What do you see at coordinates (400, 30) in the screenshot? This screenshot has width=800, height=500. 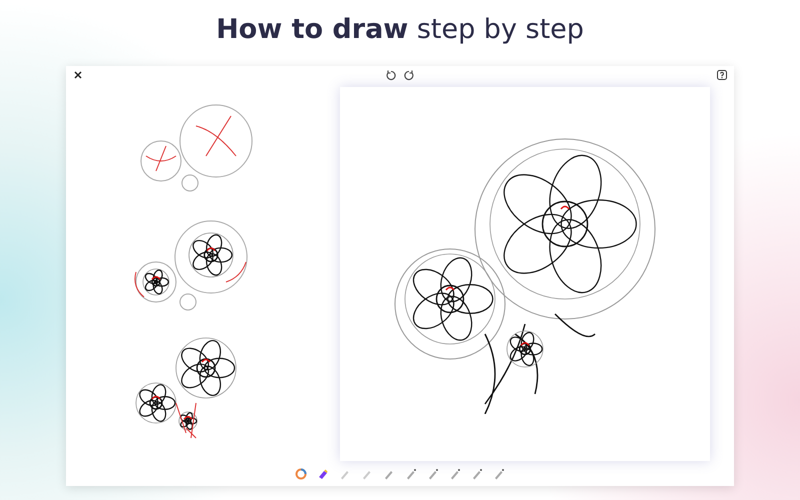 I see `headline: How to draw step by step` at bounding box center [400, 30].